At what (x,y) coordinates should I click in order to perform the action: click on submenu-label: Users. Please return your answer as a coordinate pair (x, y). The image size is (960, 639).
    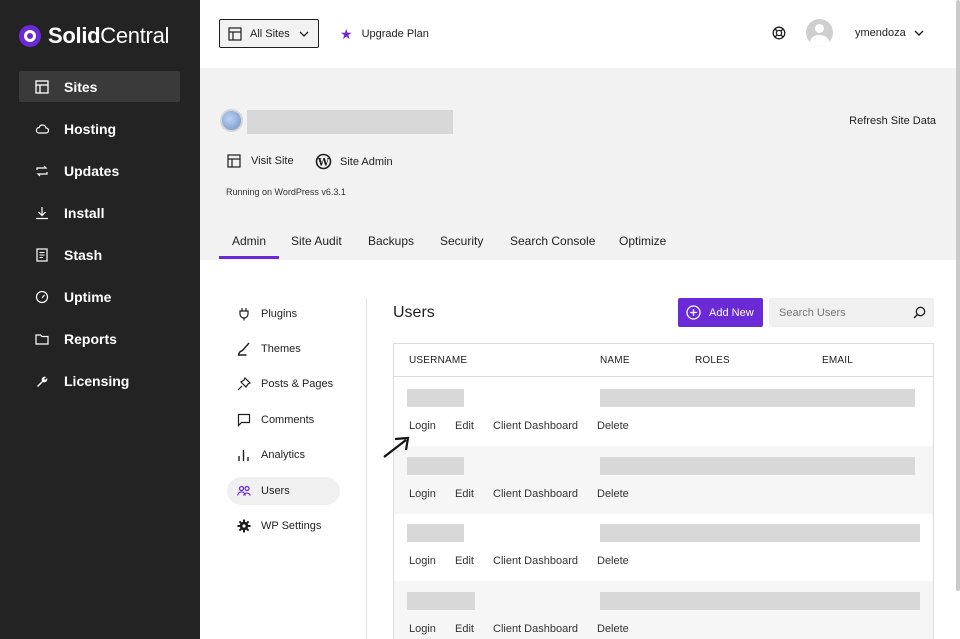
    Looking at the image, I should click on (275, 491).